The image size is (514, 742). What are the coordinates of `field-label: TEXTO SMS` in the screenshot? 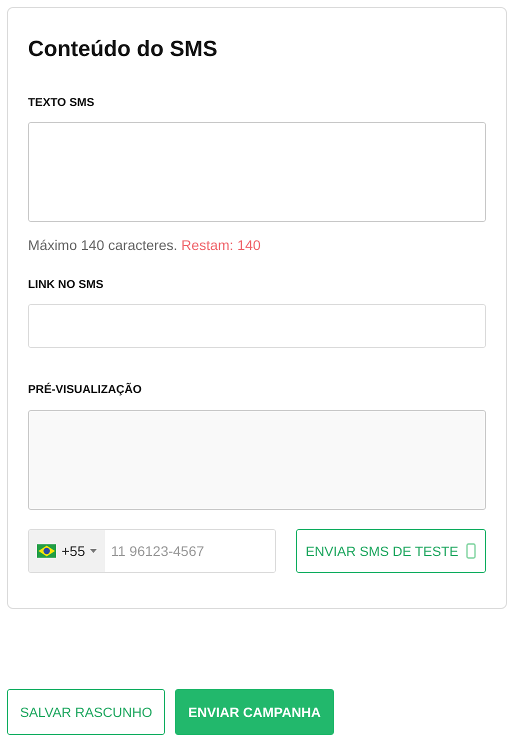 It's located at (62, 103).